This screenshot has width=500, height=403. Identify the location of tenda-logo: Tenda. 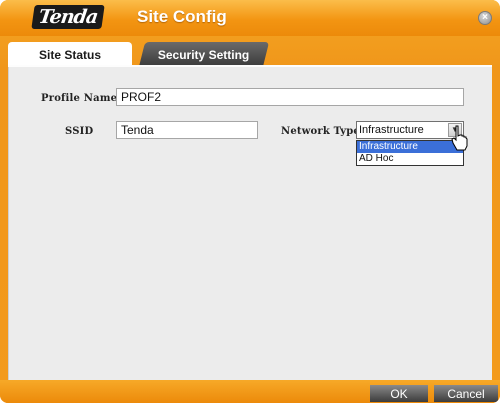
(68, 17).